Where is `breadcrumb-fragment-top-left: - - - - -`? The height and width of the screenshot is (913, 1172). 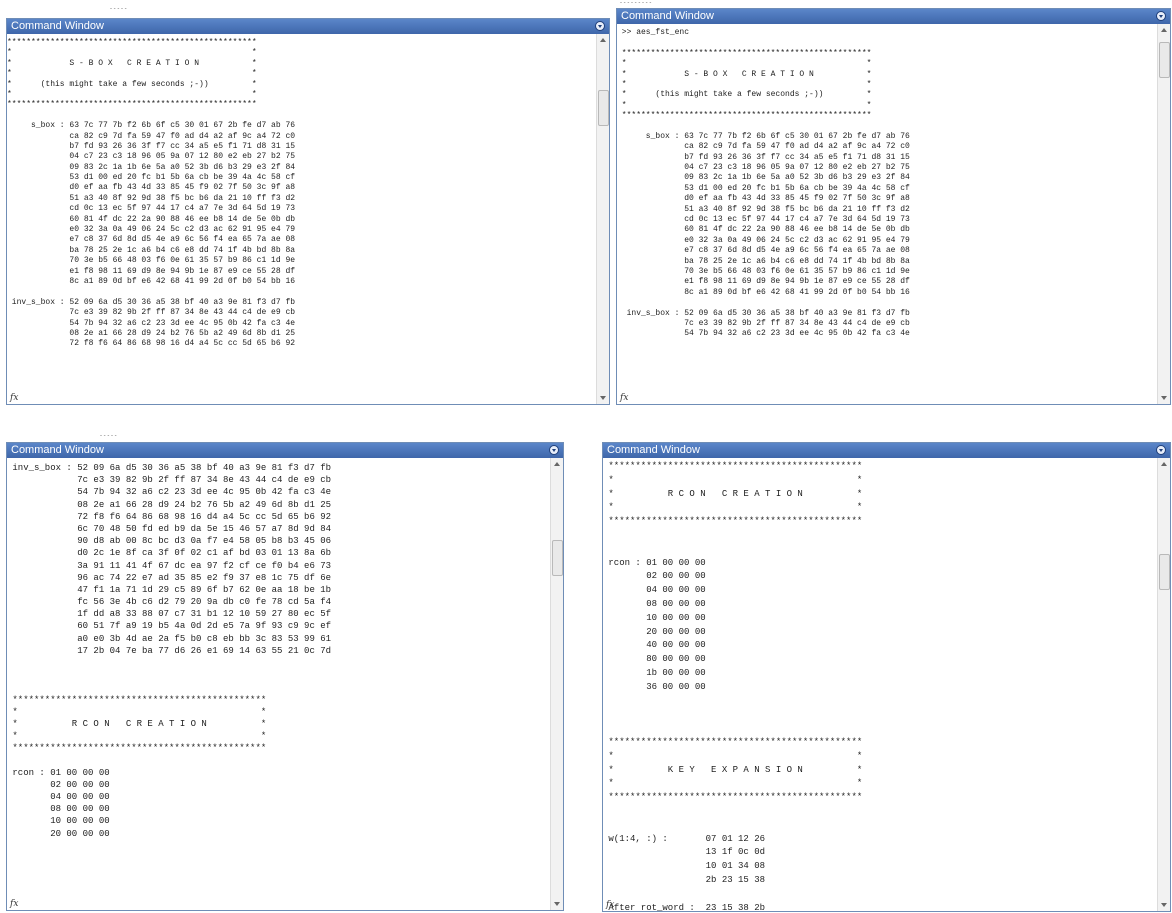
breadcrumb-fragment-top-left: - - - - - is located at coordinates (118, 9).